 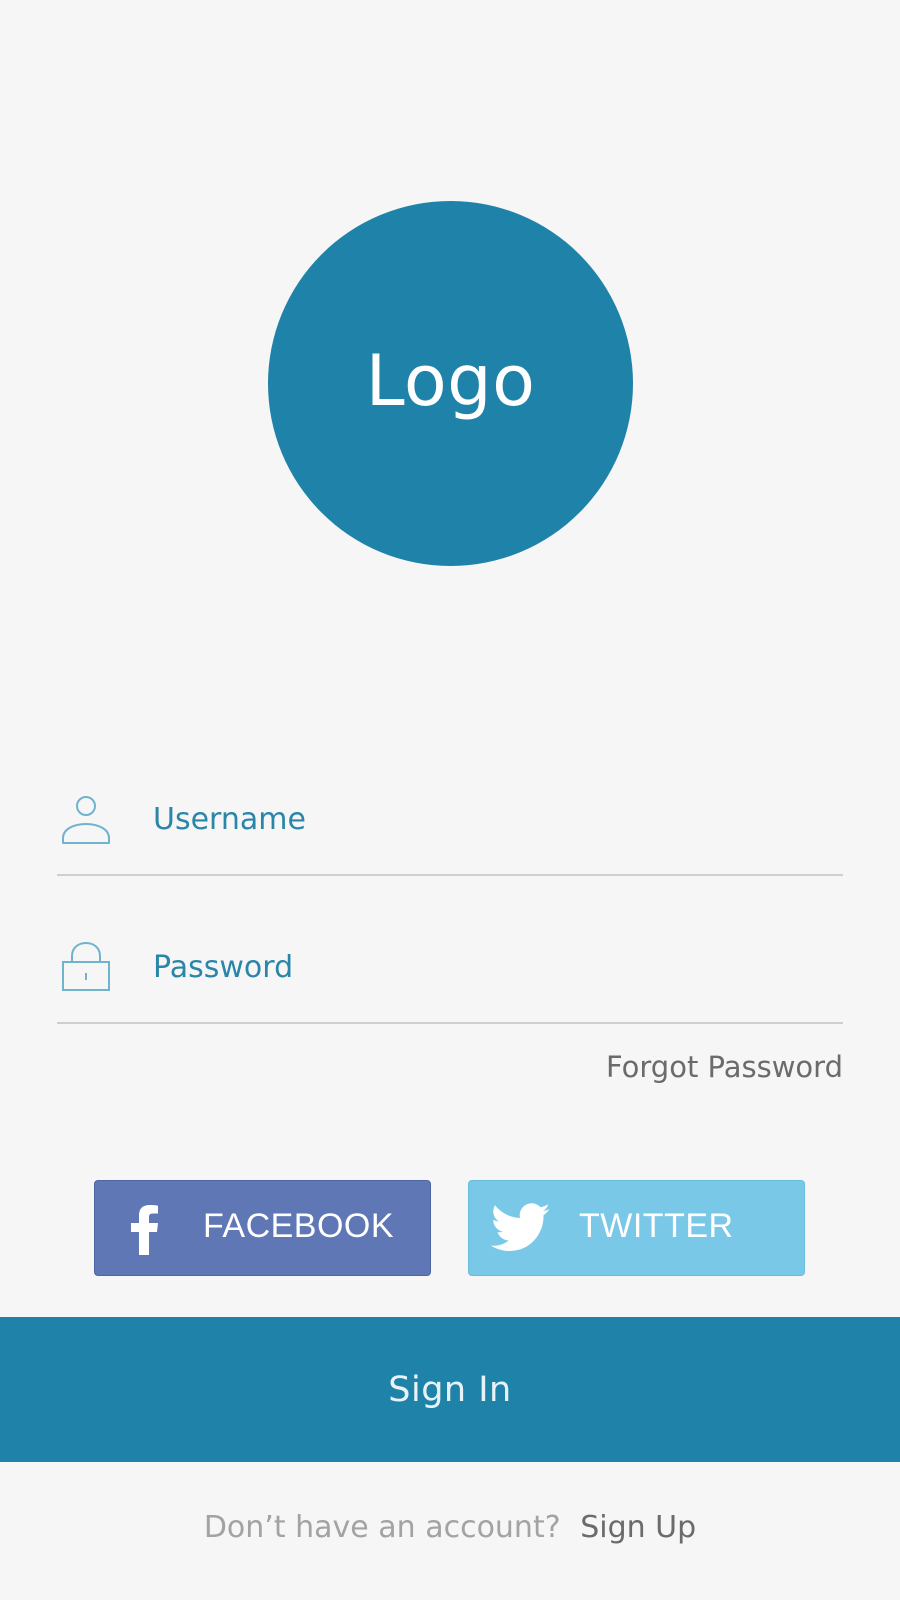 What do you see at coordinates (299, 1226) in the screenshot?
I see `facebook-label: FACEBOOK` at bounding box center [299, 1226].